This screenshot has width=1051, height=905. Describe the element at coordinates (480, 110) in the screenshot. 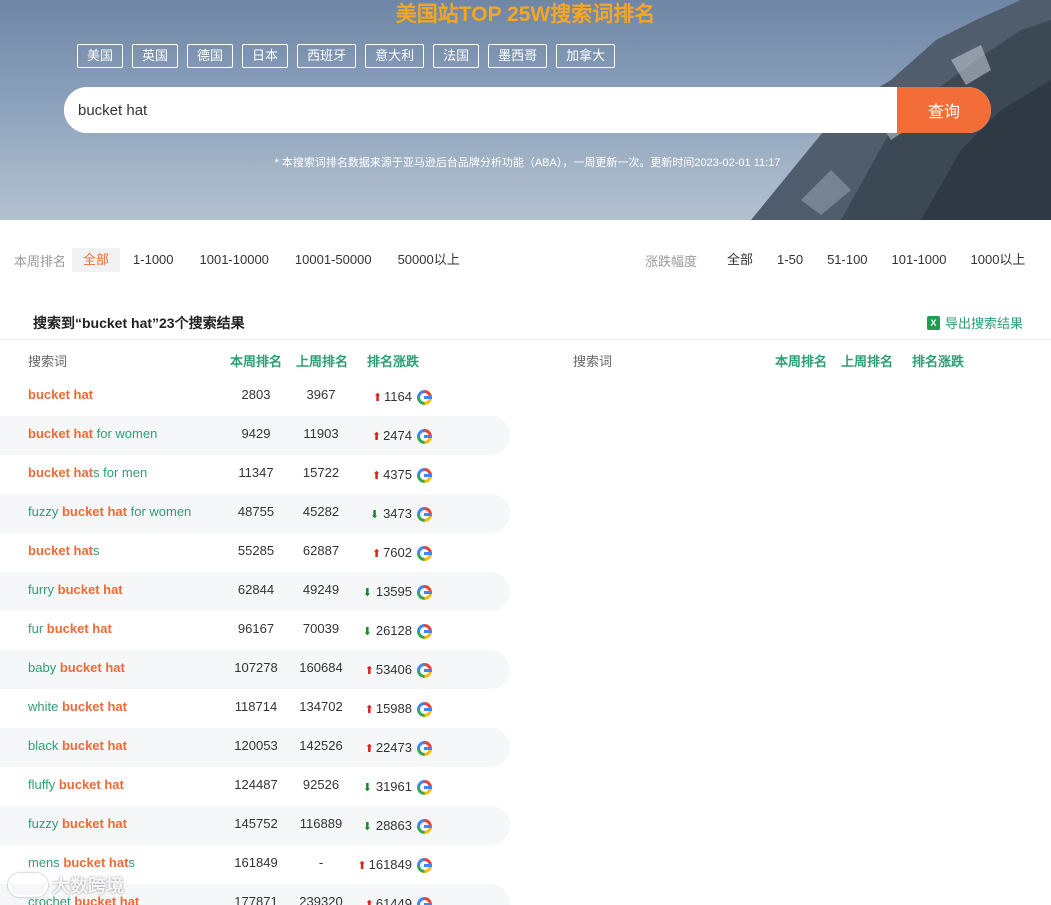

I see `search-input` at that location.